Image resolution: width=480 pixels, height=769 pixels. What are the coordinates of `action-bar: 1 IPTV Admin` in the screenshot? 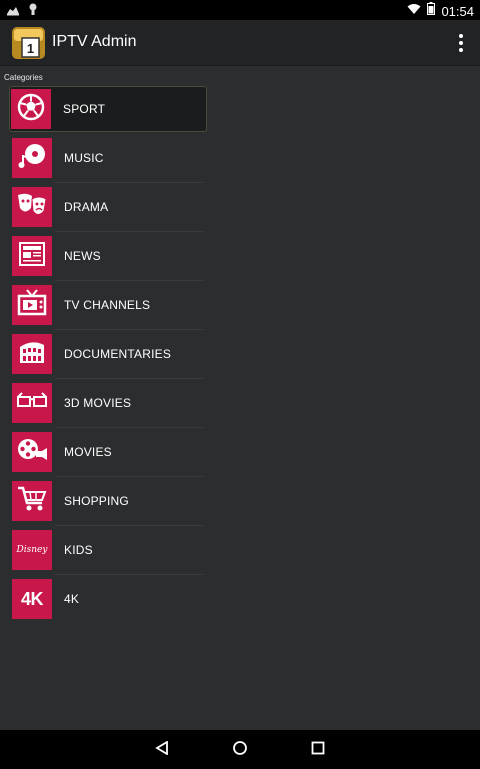 It's located at (240, 43).